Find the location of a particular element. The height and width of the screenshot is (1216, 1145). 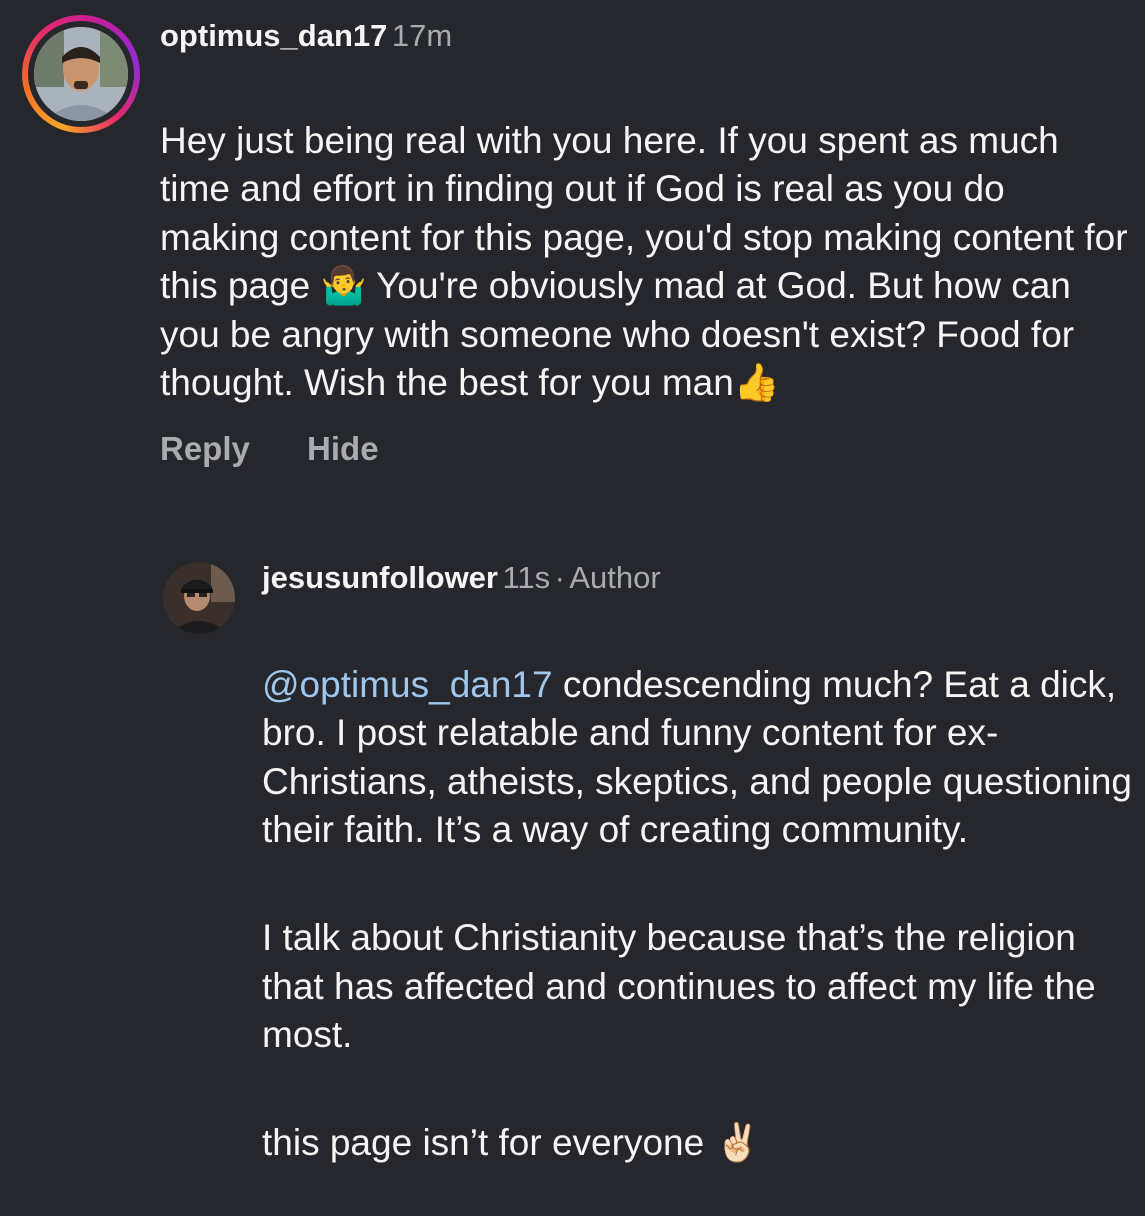

avatar-story-ring is located at coordinates (81, 74).